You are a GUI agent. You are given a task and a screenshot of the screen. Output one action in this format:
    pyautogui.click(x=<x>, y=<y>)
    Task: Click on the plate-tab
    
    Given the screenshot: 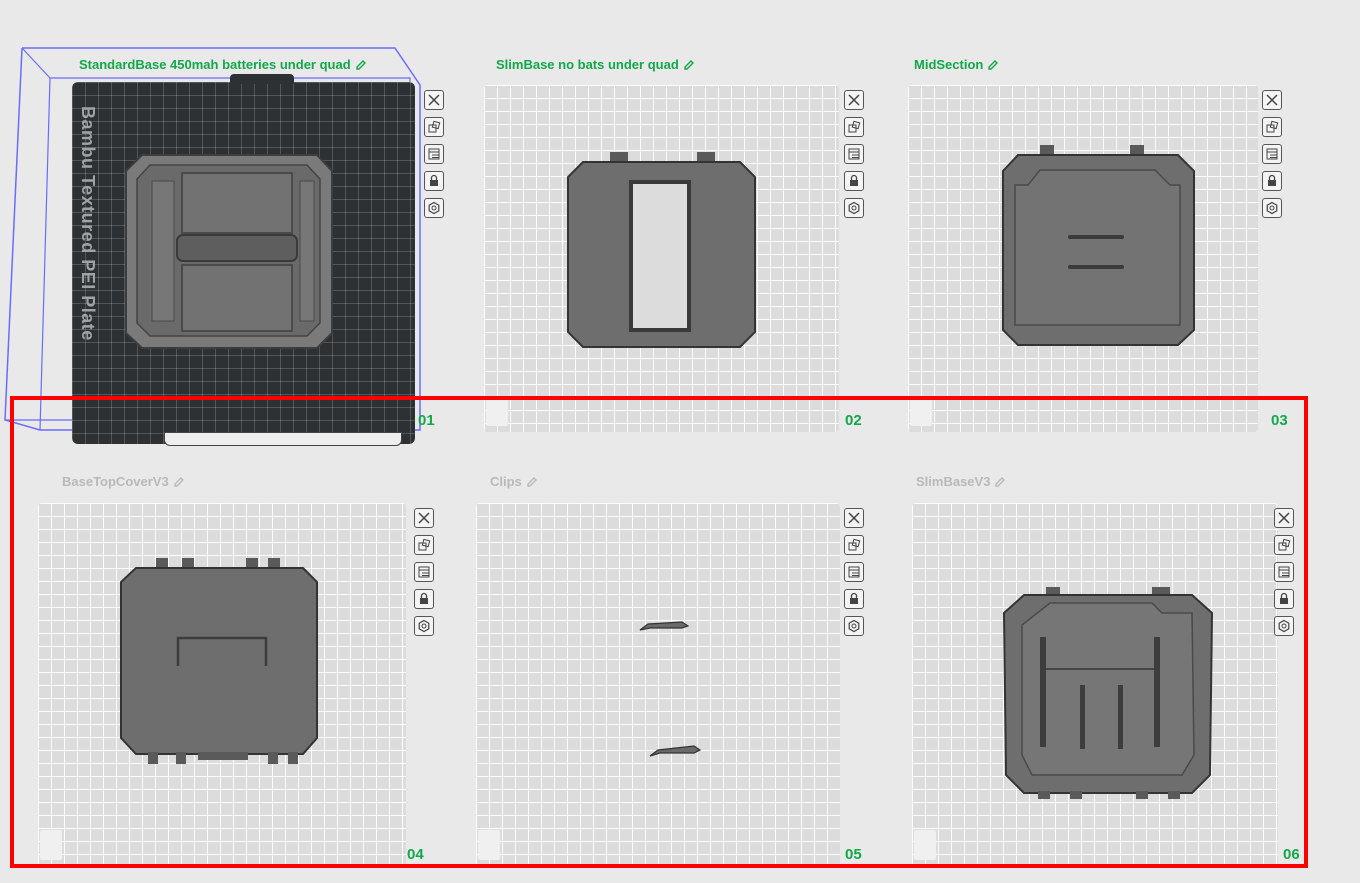 What is the action you would take?
    pyautogui.click(x=262, y=79)
    